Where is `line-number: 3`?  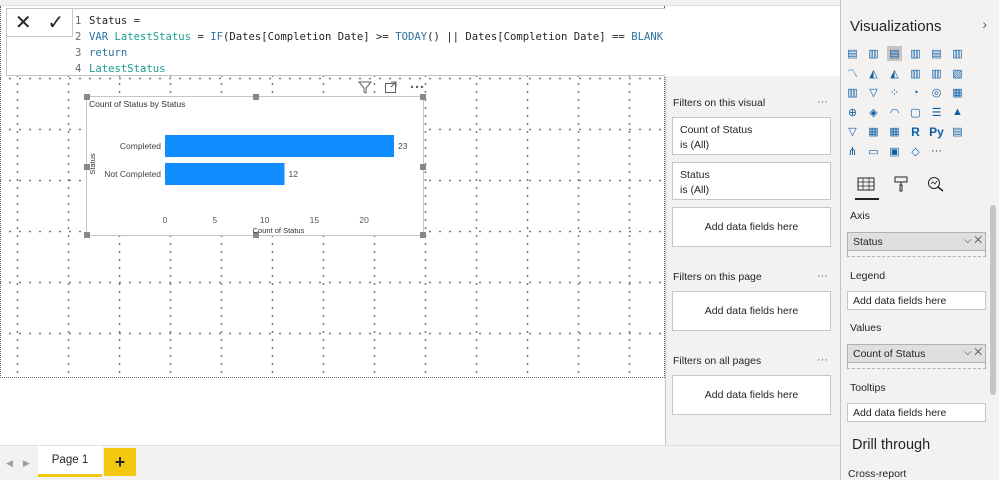 line-number: 3 is located at coordinates (78, 53).